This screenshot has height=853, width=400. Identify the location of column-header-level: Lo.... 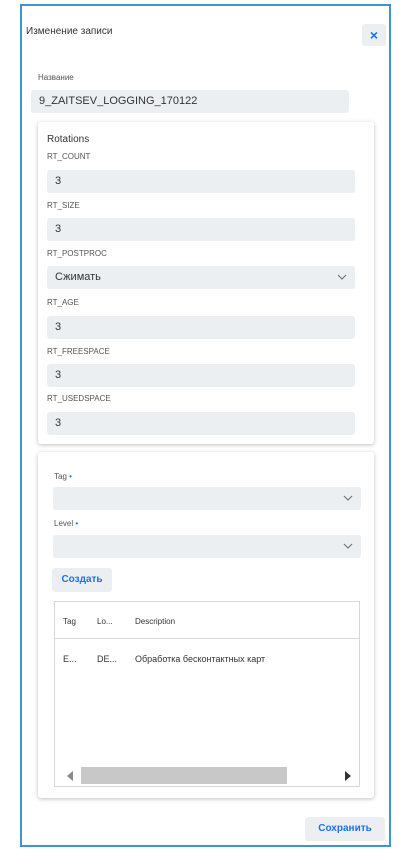
(105, 621).